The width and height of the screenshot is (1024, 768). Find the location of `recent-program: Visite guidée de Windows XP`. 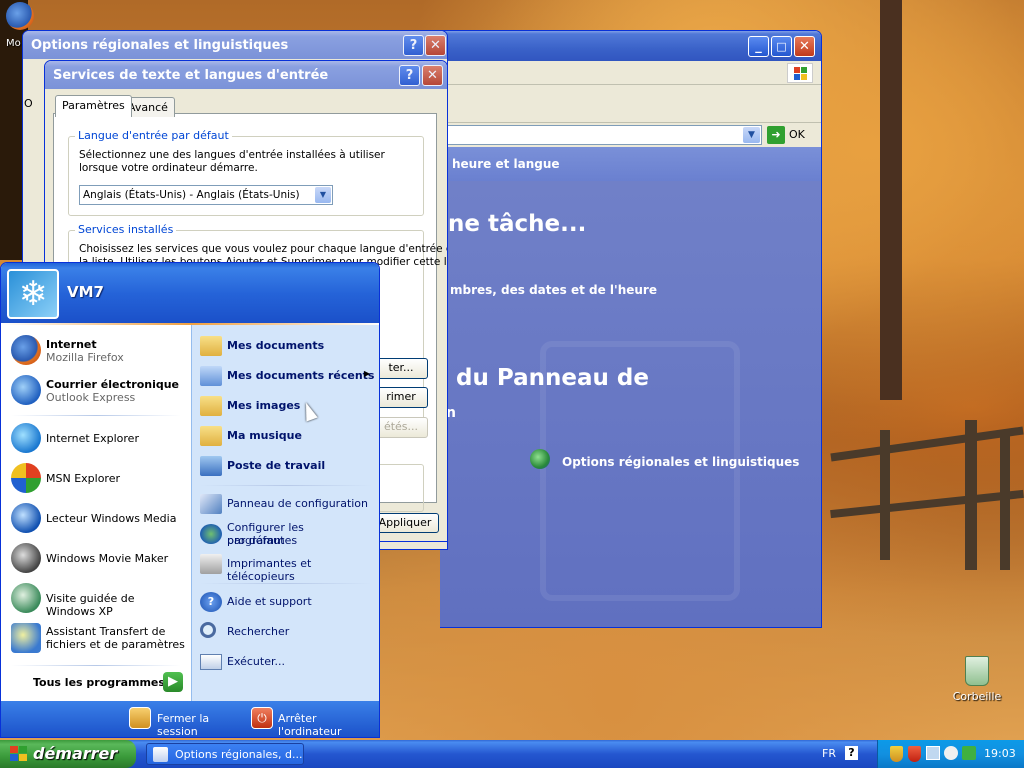

recent-program: Visite guidée de Windows XP is located at coordinates (97, 599).